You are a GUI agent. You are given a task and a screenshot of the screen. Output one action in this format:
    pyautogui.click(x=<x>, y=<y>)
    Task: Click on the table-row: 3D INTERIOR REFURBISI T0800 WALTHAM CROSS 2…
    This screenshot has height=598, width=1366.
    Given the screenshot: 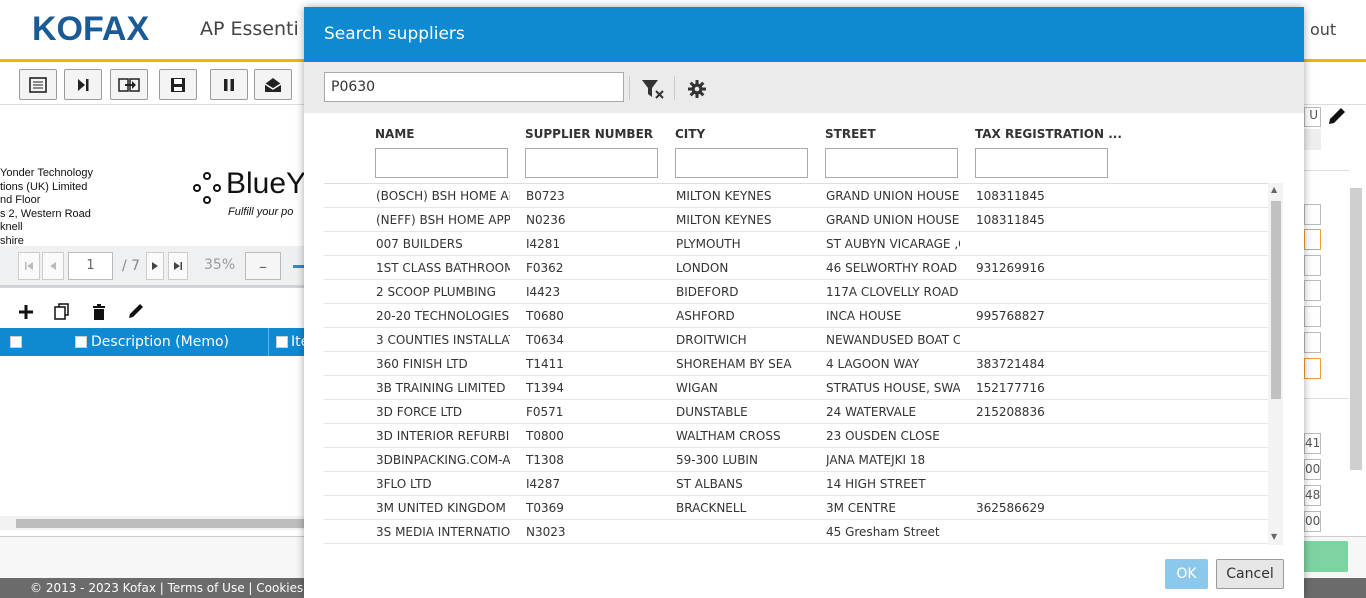 What is the action you would take?
    pyautogui.click(x=796, y=436)
    